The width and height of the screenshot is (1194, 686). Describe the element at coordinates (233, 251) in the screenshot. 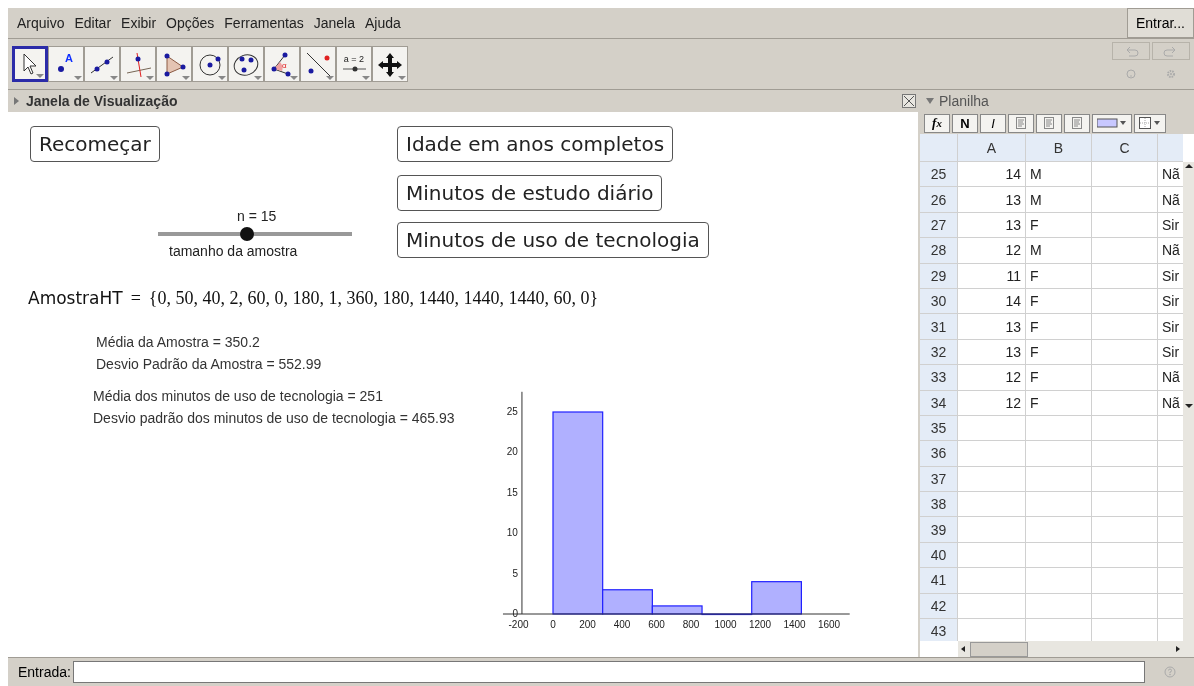

I see `slider-caption: tamanho da amostra` at that location.